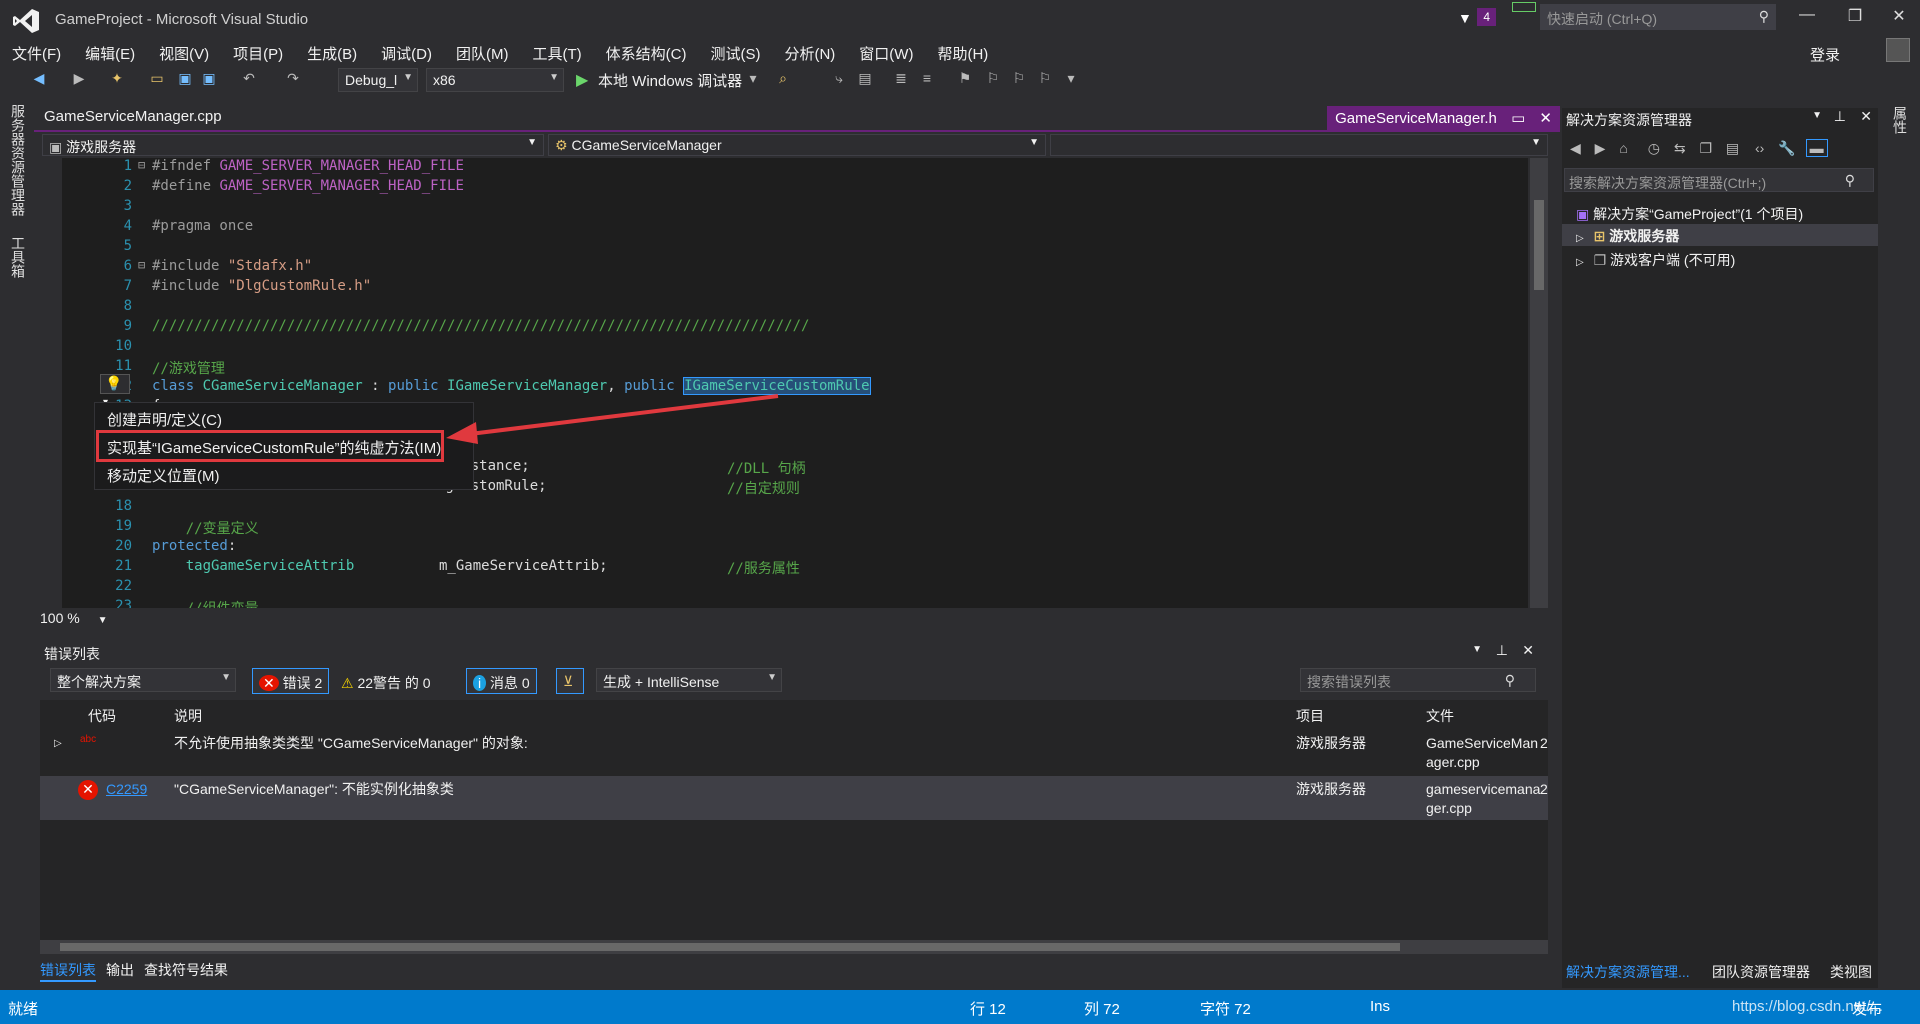 This screenshot has height=1024, width=1920. Describe the element at coordinates (1825, 54) in the screenshot. I see `login-link: 登录` at that location.